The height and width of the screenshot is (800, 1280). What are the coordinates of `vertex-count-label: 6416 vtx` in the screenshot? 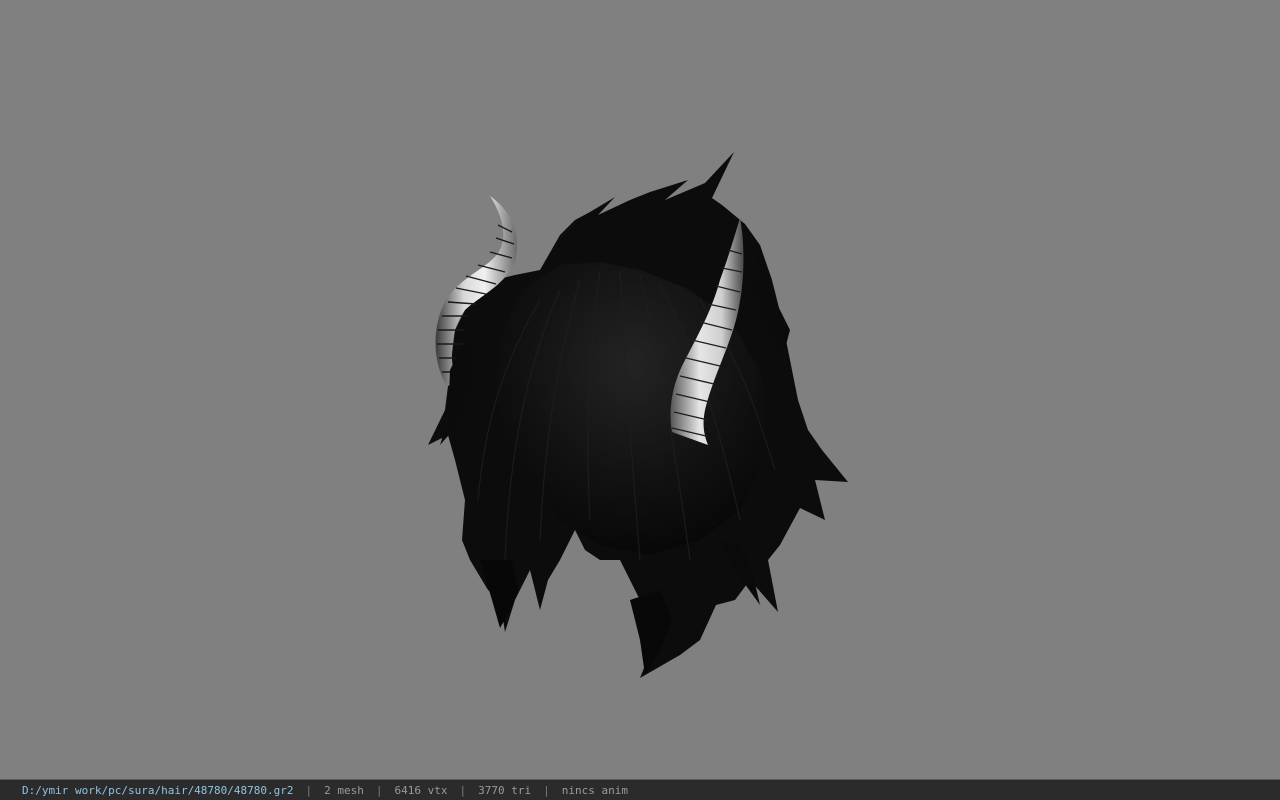 It's located at (421, 790).